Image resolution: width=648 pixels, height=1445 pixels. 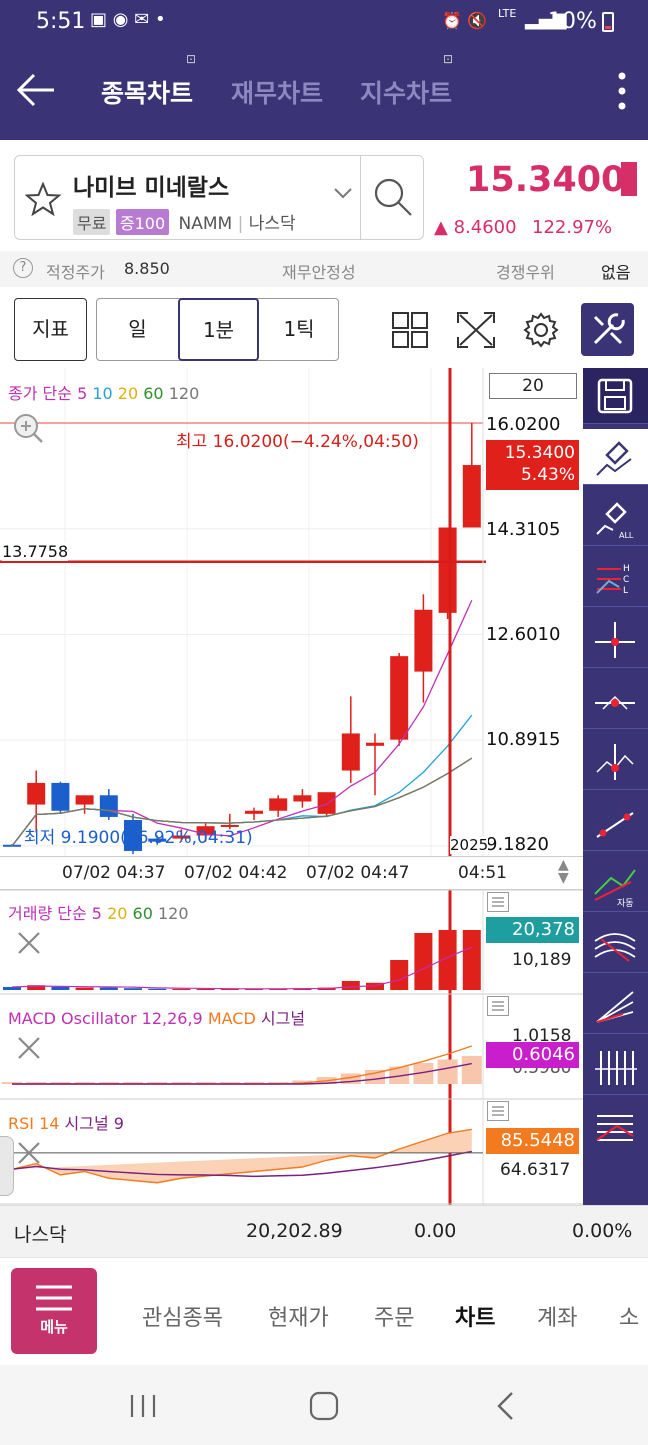 What do you see at coordinates (236, 873) in the screenshot?
I see `time-label: 07/02 04:42` at bounding box center [236, 873].